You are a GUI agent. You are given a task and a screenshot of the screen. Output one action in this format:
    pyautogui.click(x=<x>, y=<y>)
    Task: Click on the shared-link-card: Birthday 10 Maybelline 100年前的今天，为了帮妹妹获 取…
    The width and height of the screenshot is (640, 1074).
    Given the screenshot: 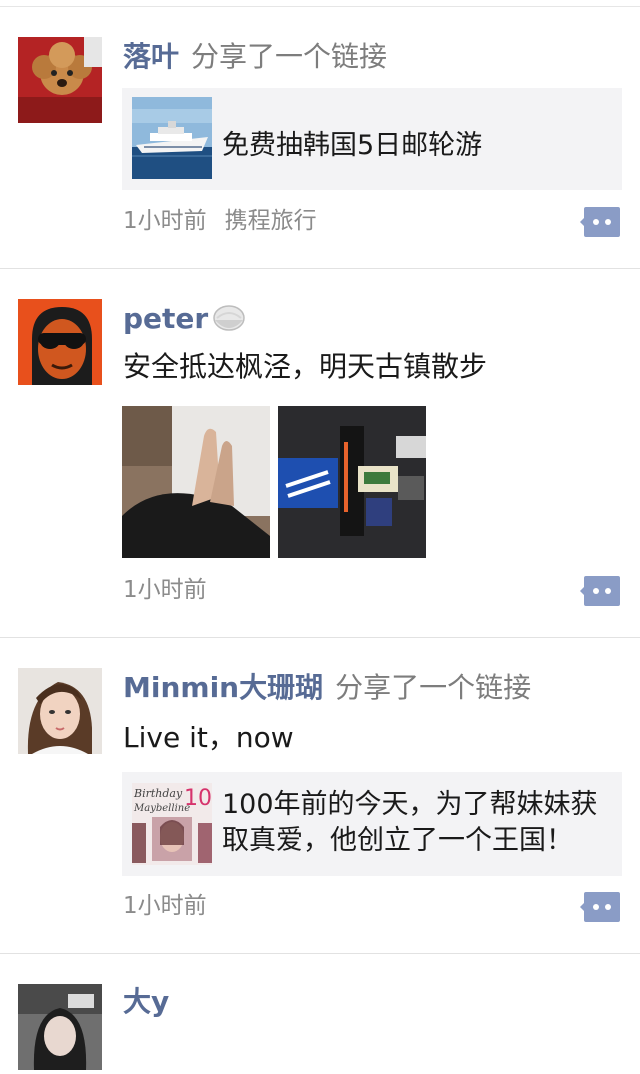 What is the action you would take?
    pyautogui.click(x=372, y=824)
    